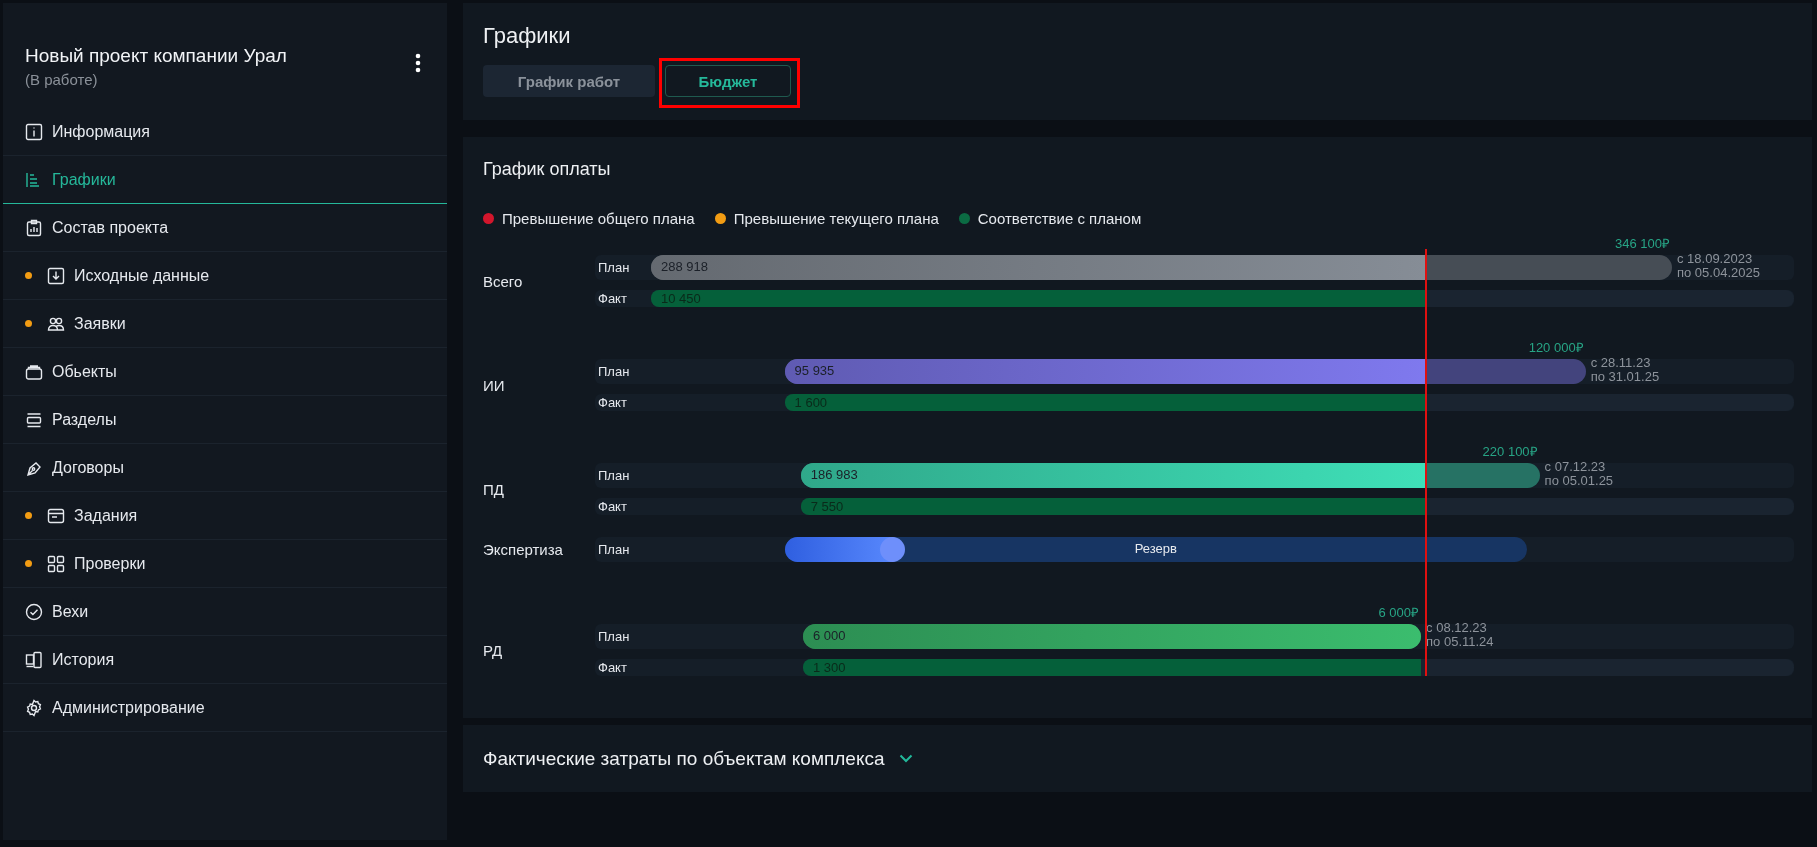 Image resolution: width=1817 pixels, height=847 pixels. Describe the element at coordinates (1575, 467) in the screenshot. I see `start-date: с 07.12.23` at that location.